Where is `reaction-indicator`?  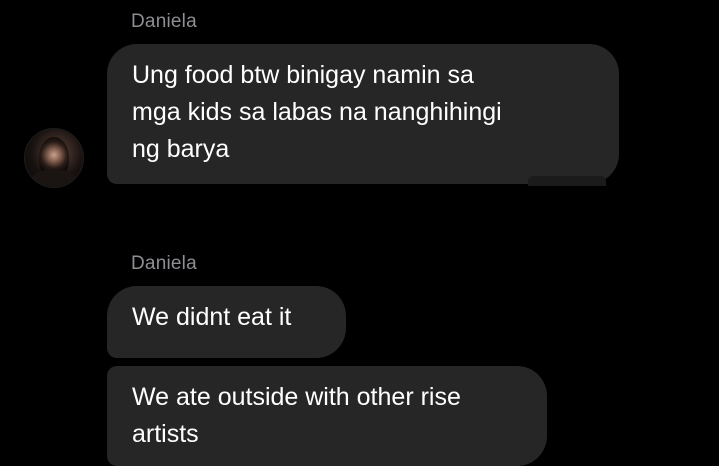
reaction-indicator is located at coordinates (567, 181).